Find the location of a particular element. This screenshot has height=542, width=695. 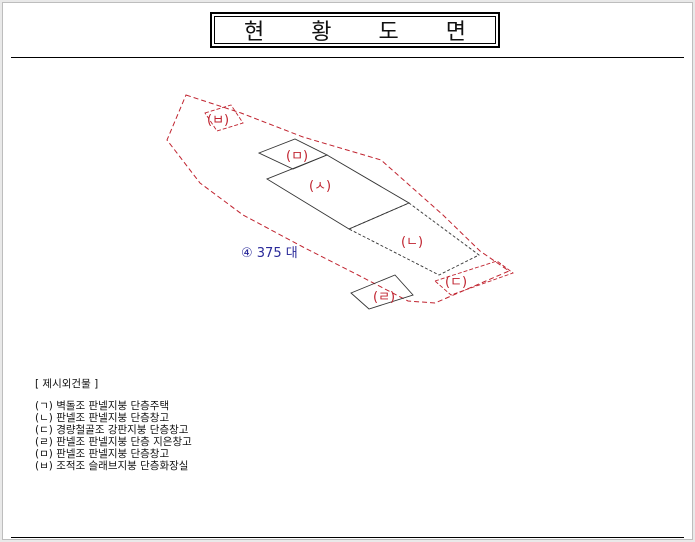

legend-item: (ㄱ) 벽돌조 판넬지붕 단층주택 is located at coordinates (102, 406).